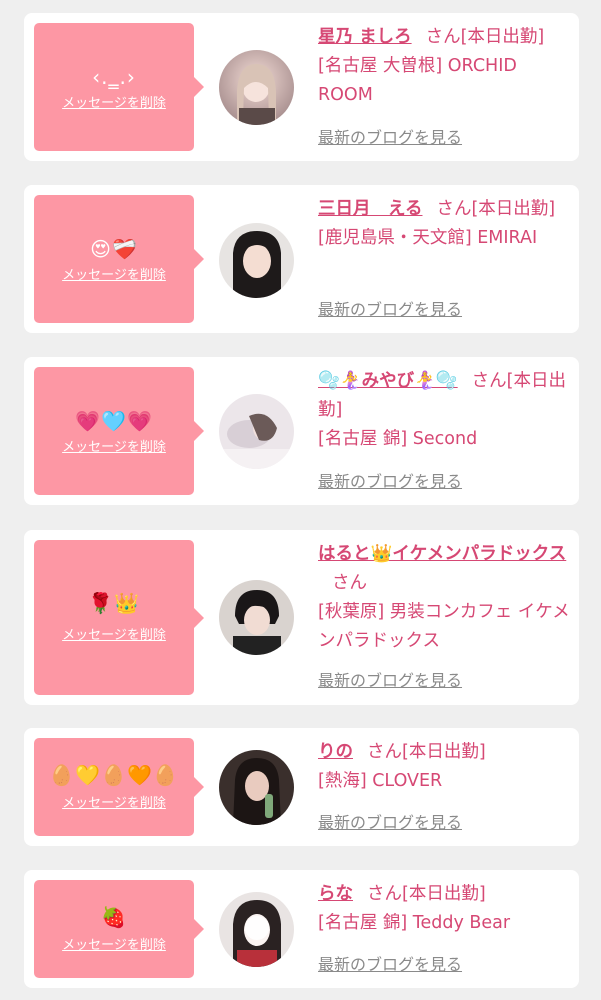 The width and height of the screenshot is (601, 1000). Describe the element at coordinates (428, 238) in the screenshot. I see `shop-text: [鹿児島県・天文館] EMIRAI` at that location.